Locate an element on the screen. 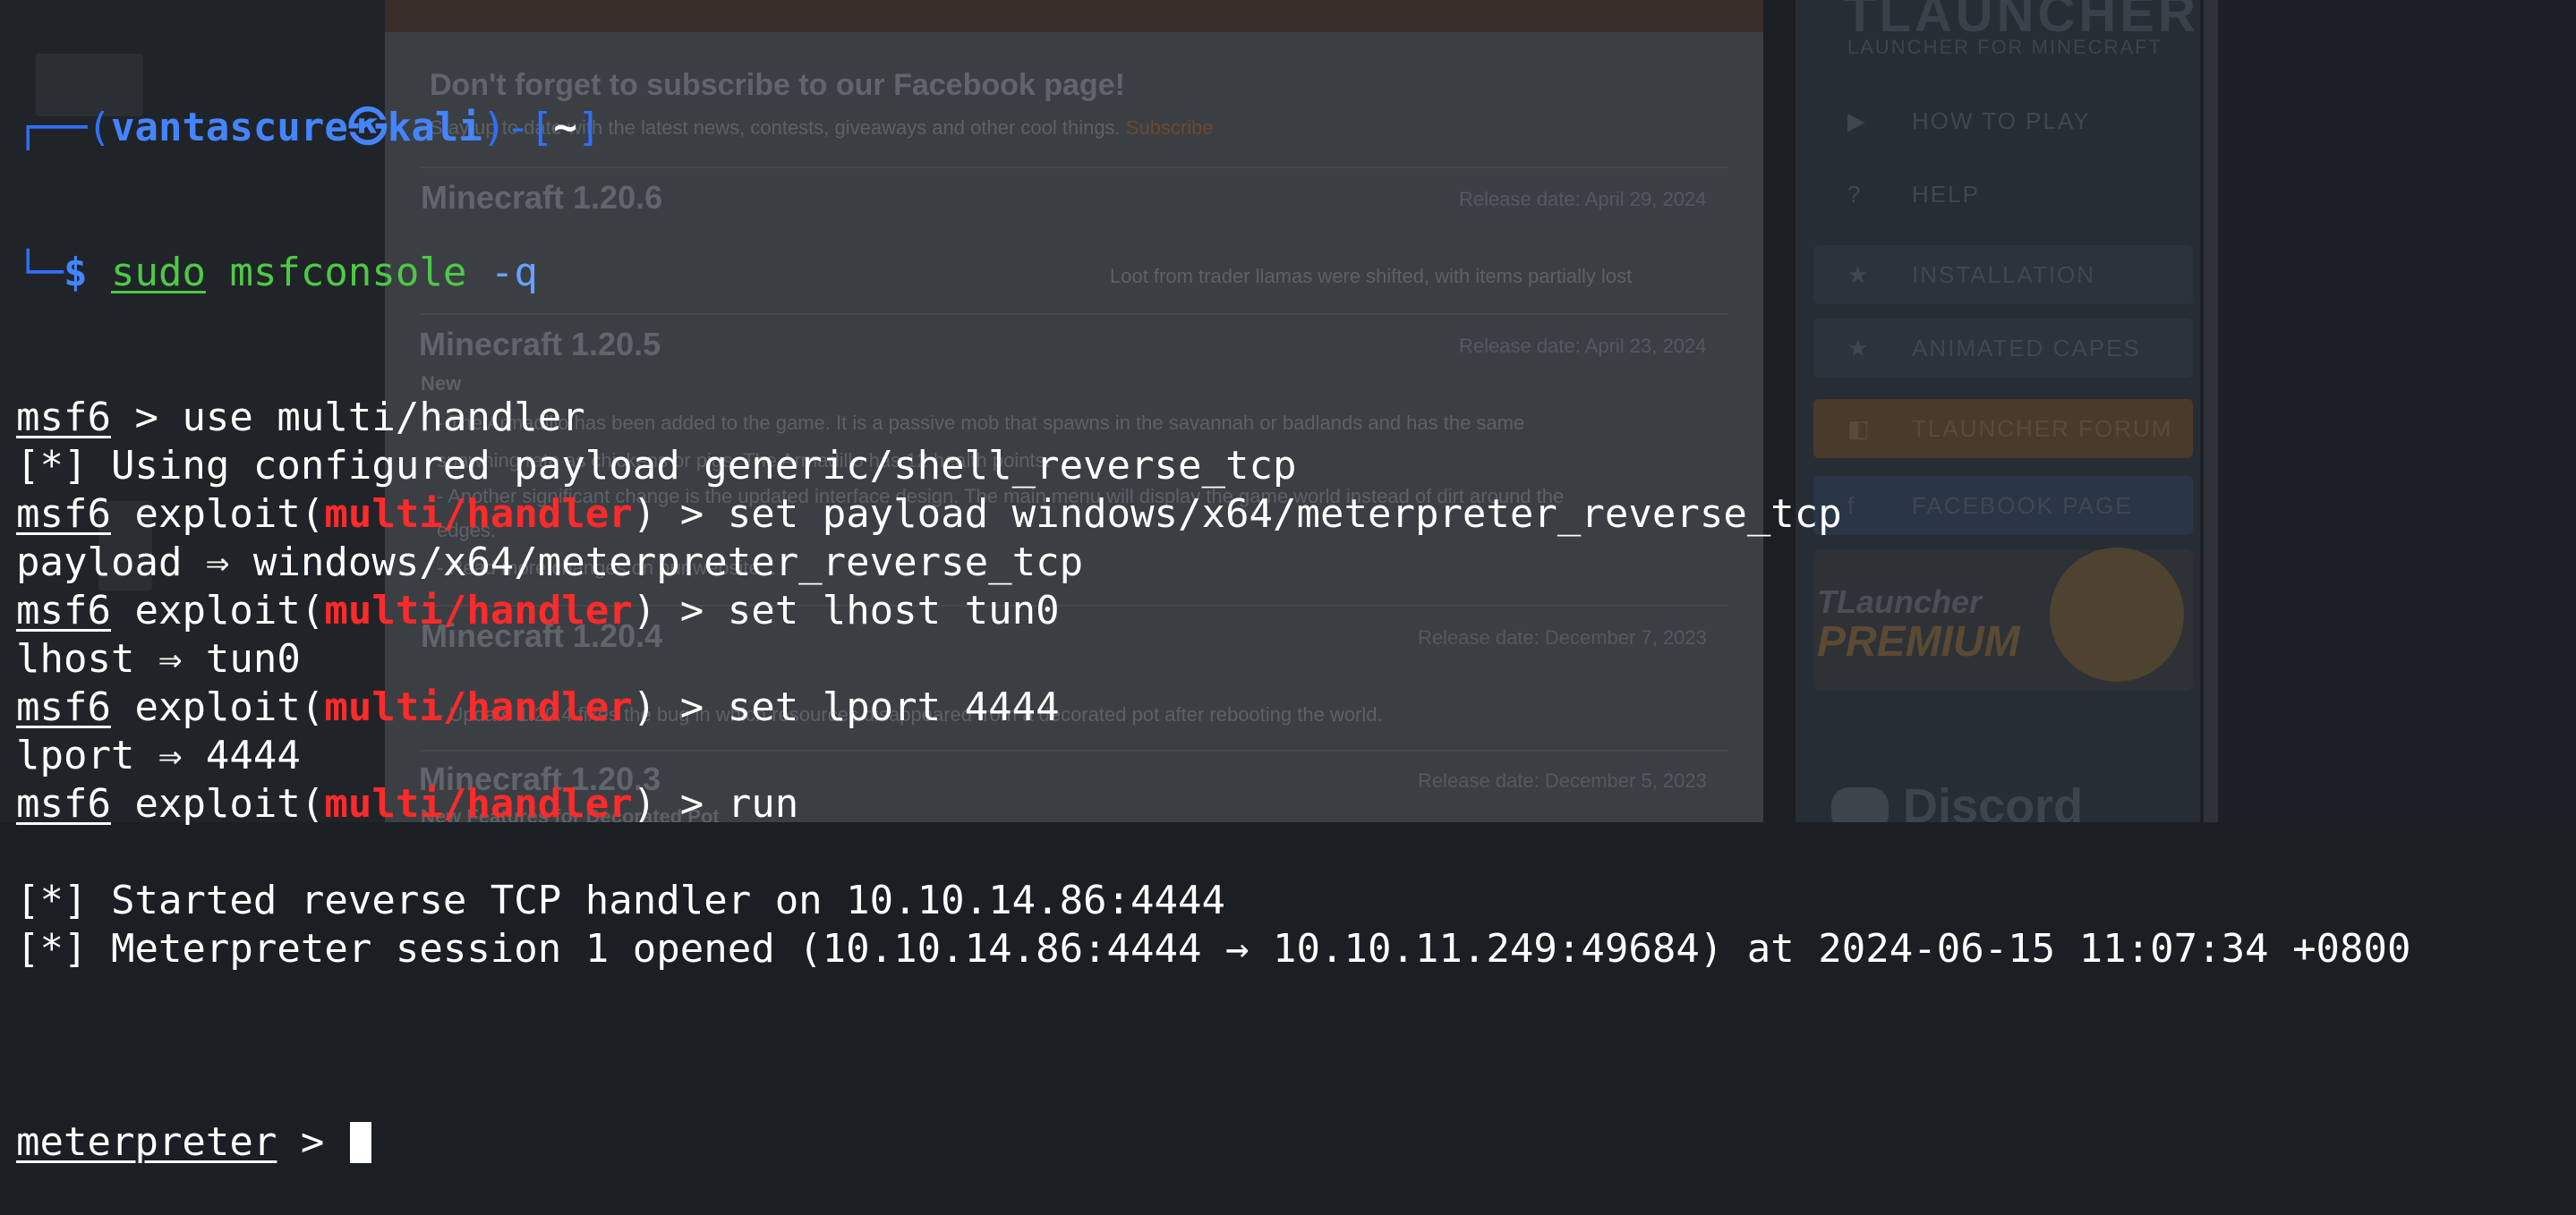 This screenshot has height=1215, width=2576. msf-command-text: > use multi/handler is located at coordinates (347, 418).